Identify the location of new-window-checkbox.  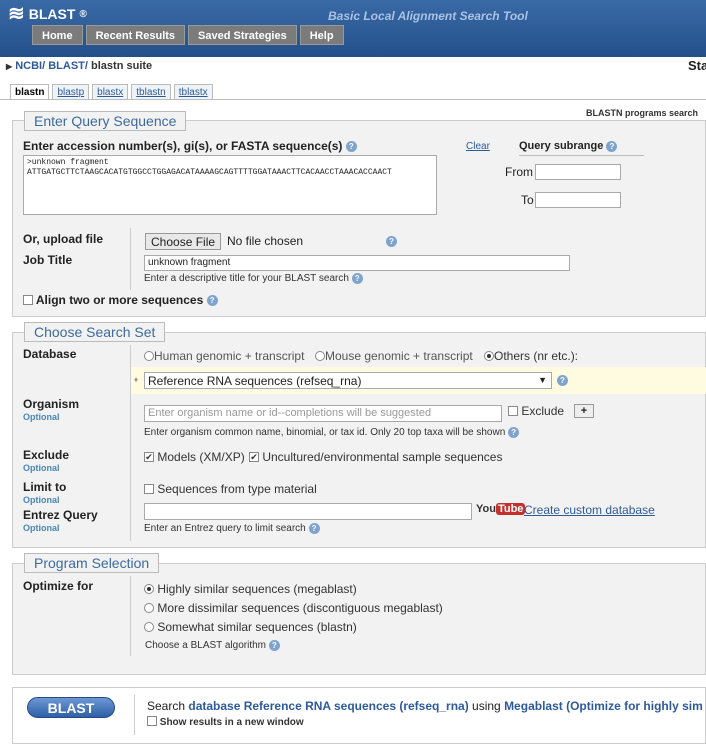
(152, 721).